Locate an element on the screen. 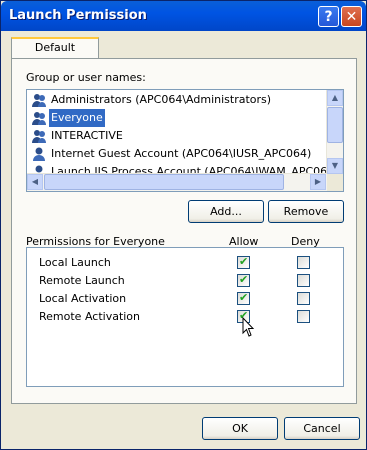 The image size is (367, 450). horizontal-scroll-thumb is located at coordinates (164, 182).